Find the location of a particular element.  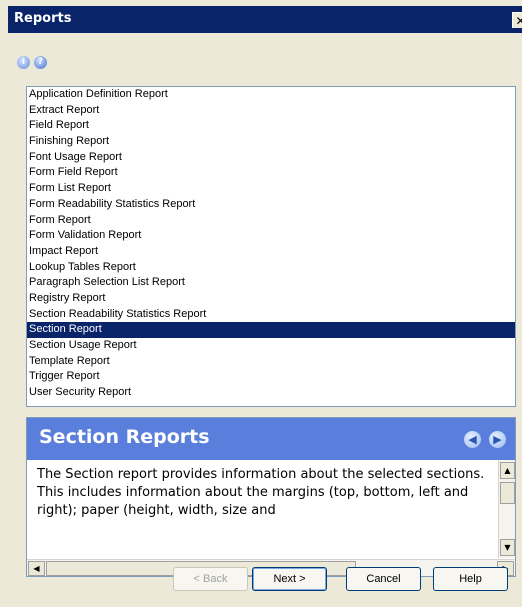

cancel-button: Cancel is located at coordinates (383, 579).